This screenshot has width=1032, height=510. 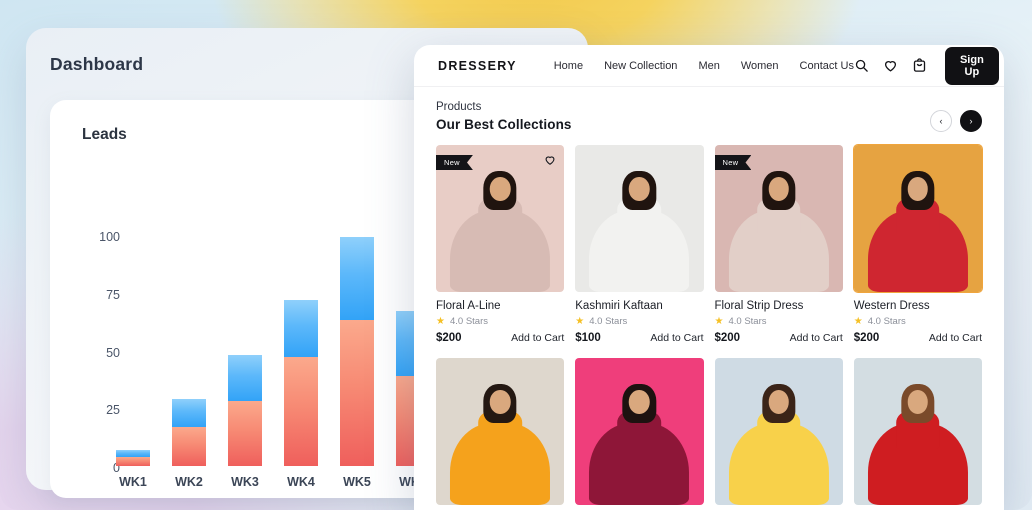 I want to click on x-axis-label: WK5, so click(x=357, y=482).